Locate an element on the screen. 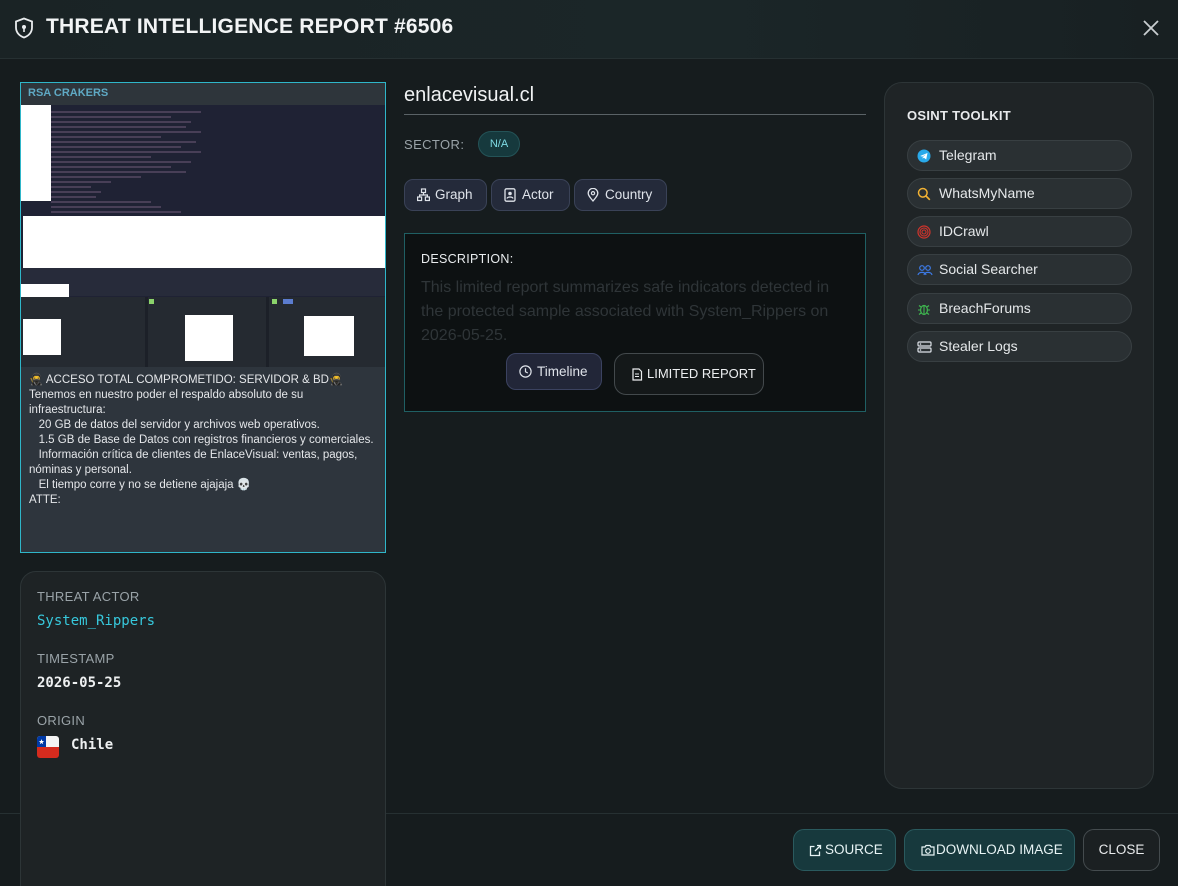 The image size is (1178, 886). download-image-button: DOWNLOAD IMAGE is located at coordinates (989, 850).